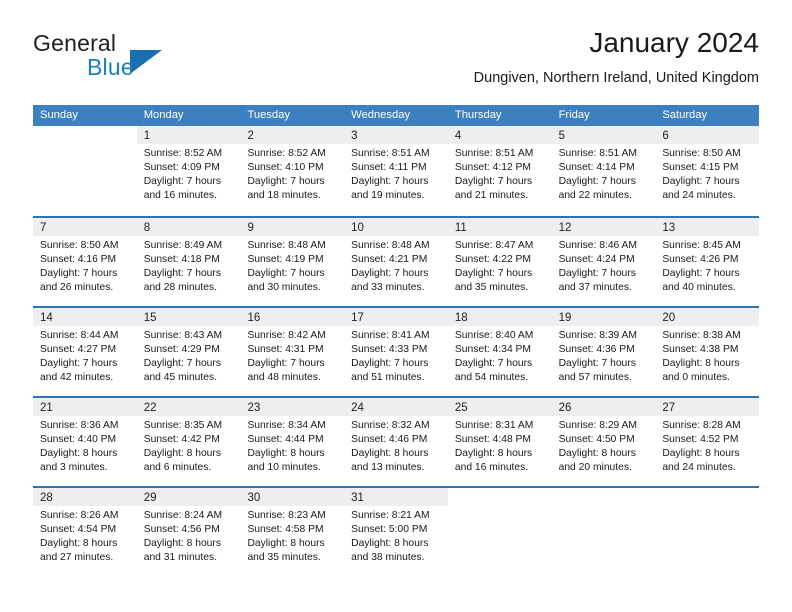 This screenshot has height=612, width=792. I want to click on day-number-band: 11, so click(499, 227).